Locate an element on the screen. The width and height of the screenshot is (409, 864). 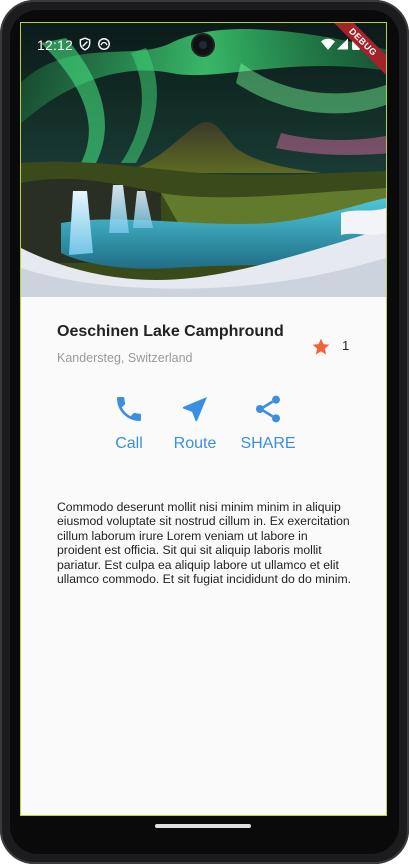
share-label: SHARE is located at coordinates (268, 443).